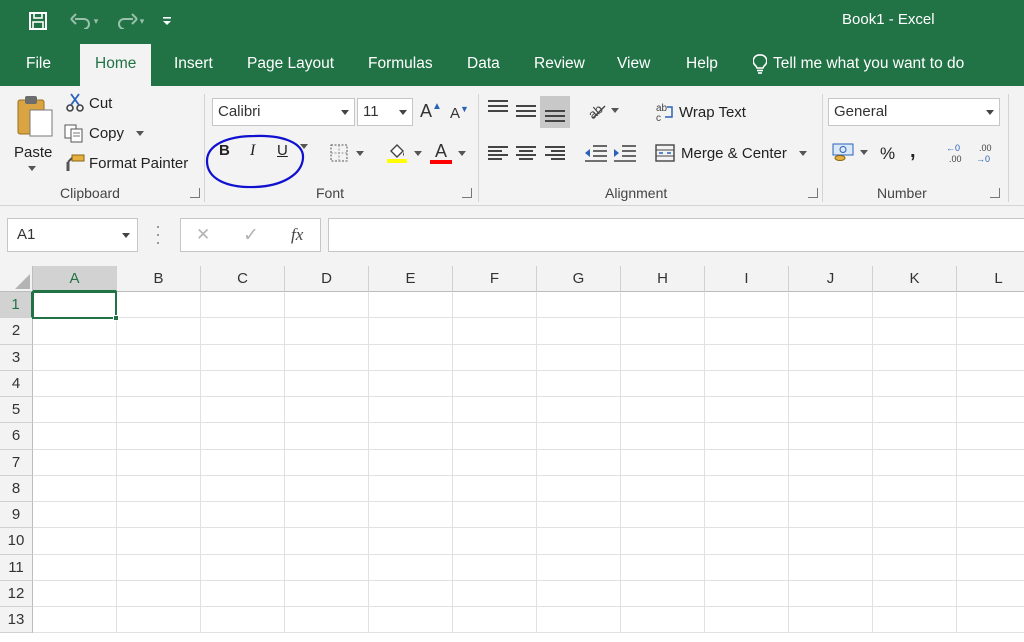  I want to click on cell-k12, so click(915, 593).